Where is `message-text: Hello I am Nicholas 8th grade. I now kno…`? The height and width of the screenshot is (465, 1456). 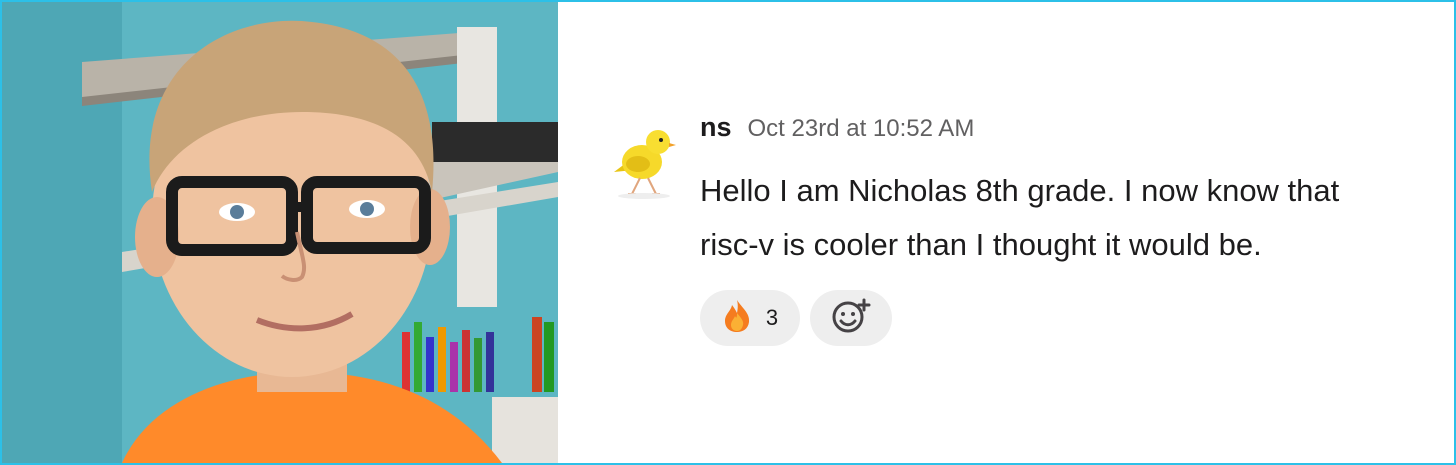
message-text: Hello I am Nicholas 8th grade. I now kno… is located at coordinates (1020, 217).